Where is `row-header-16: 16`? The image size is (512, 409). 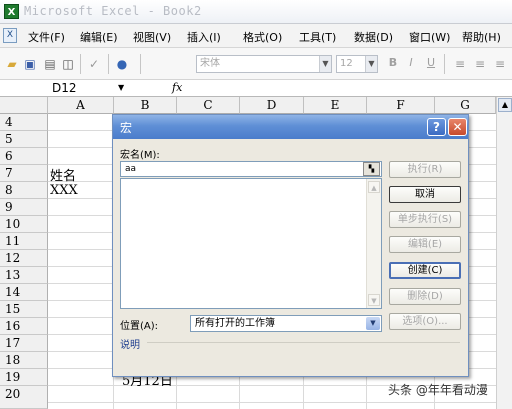
row-header-16: 16 is located at coordinates (24, 326).